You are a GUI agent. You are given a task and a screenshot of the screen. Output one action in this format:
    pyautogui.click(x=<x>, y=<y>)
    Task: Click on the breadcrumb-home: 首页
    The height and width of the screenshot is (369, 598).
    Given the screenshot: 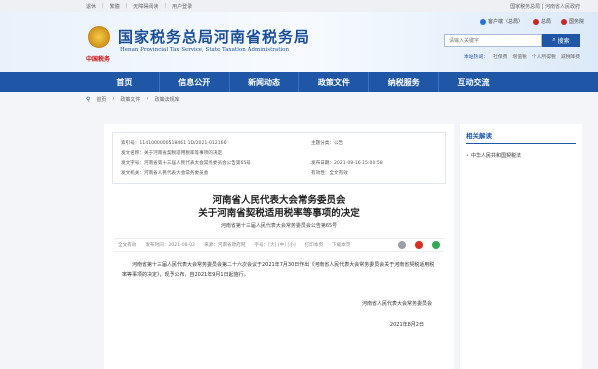 What is the action you would take?
    pyautogui.click(x=101, y=99)
    